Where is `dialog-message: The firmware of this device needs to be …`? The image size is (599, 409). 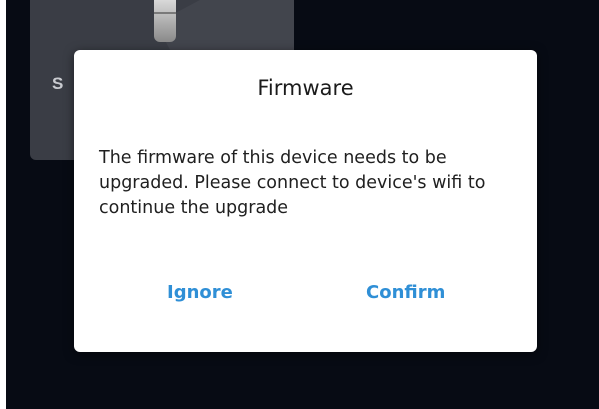
dialog-message: The firmware of this device needs to be … is located at coordinates (292, 183).